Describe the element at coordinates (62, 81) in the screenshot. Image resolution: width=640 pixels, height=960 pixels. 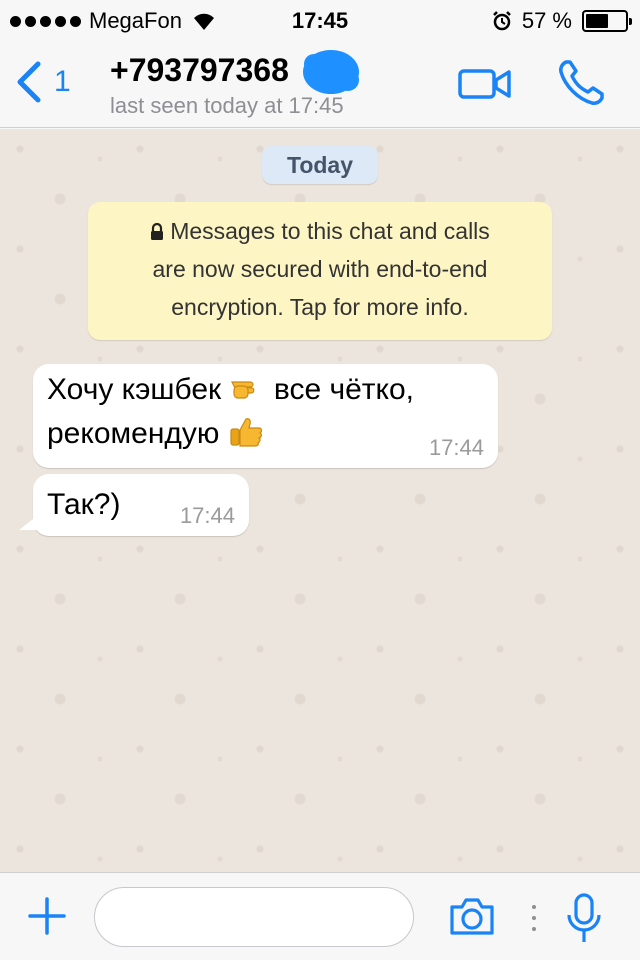
I see `unread-count: 1` at that location.